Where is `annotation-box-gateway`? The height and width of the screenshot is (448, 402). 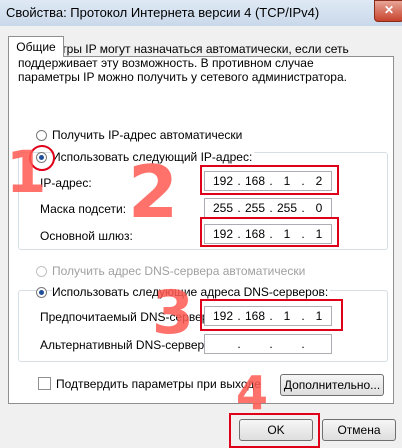
annotation-box-gateway is located at coordinates (269, 232).